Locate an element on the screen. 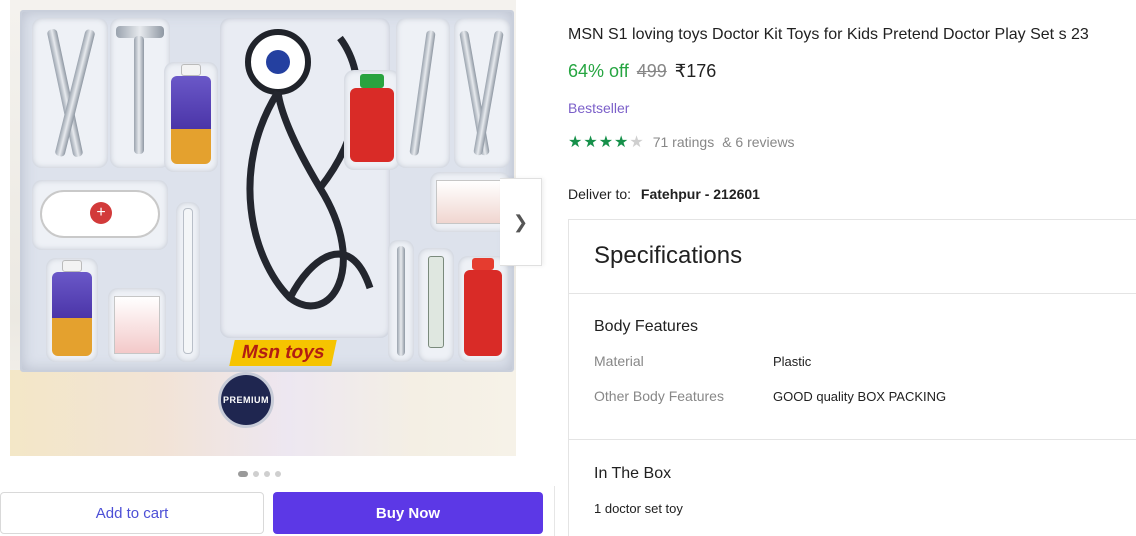 This screenshot has width=1136, height=536. red-bottle is located at coordinates (372, 125).